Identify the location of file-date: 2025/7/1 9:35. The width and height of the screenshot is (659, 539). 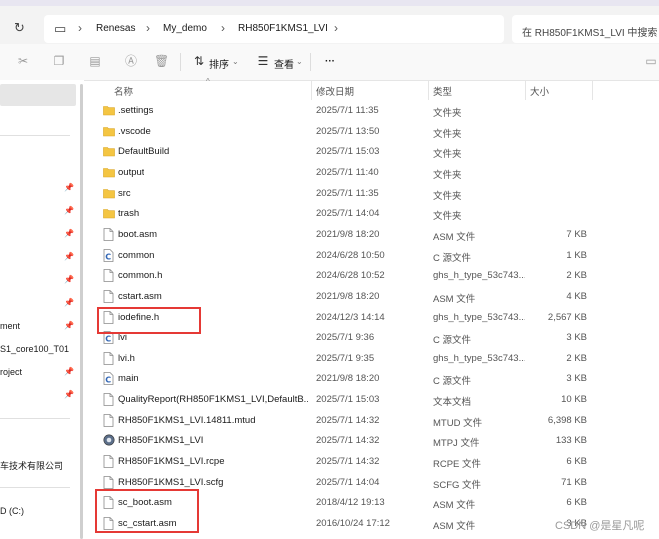
(345, 358).